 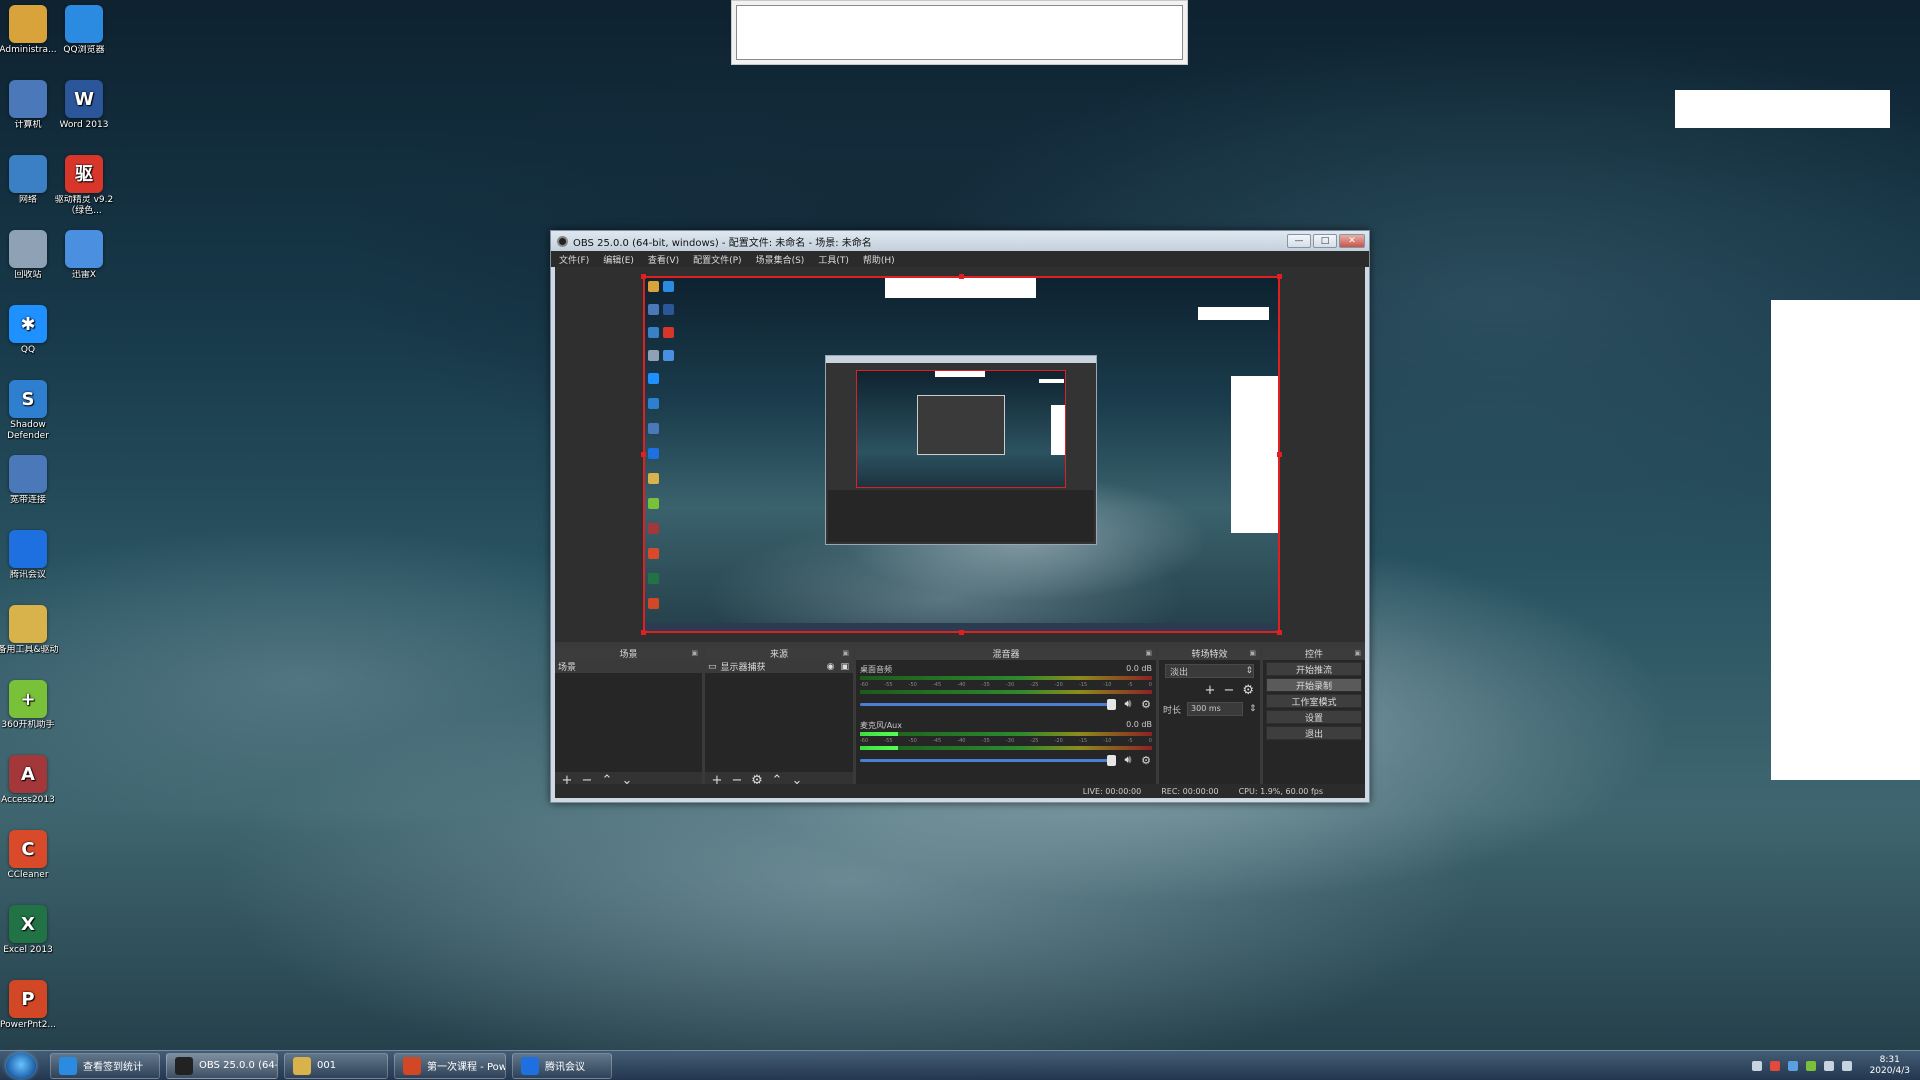 What do you see at coordinates (1210, 690) in the screenshot?
I see `add-transition-button: +` at bounding box center [1210, 690].